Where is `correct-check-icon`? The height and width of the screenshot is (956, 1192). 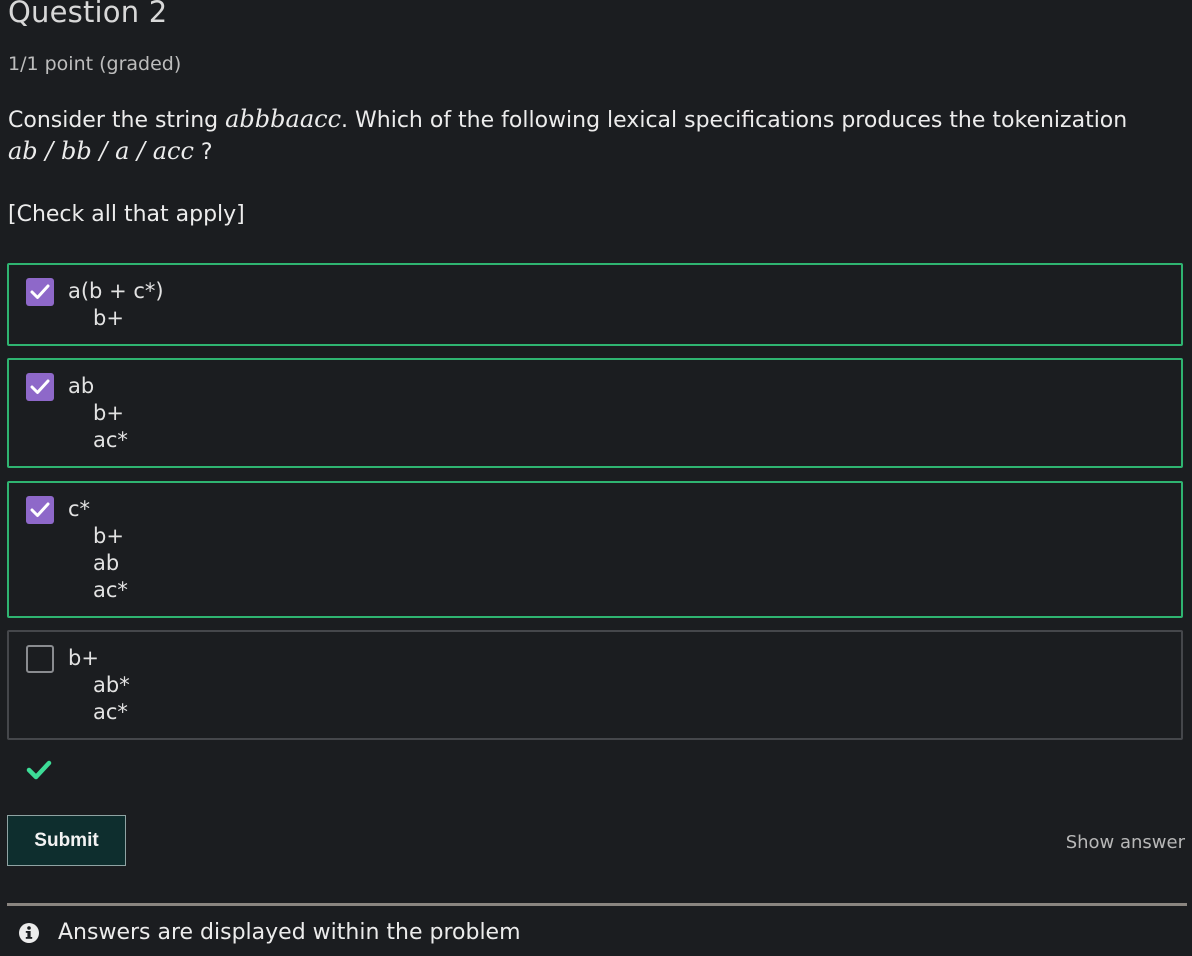 correct-check-icon is located at coordinates (39, 770).